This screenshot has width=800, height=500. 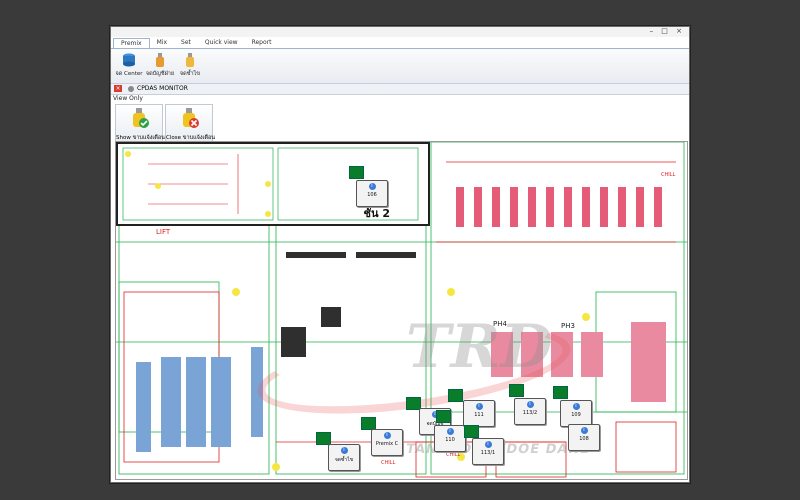 What do you see at coordinates (584, 437) in the screenshot?
I see `machine-bubble-108: i 108` at bounding box center [584, 437].